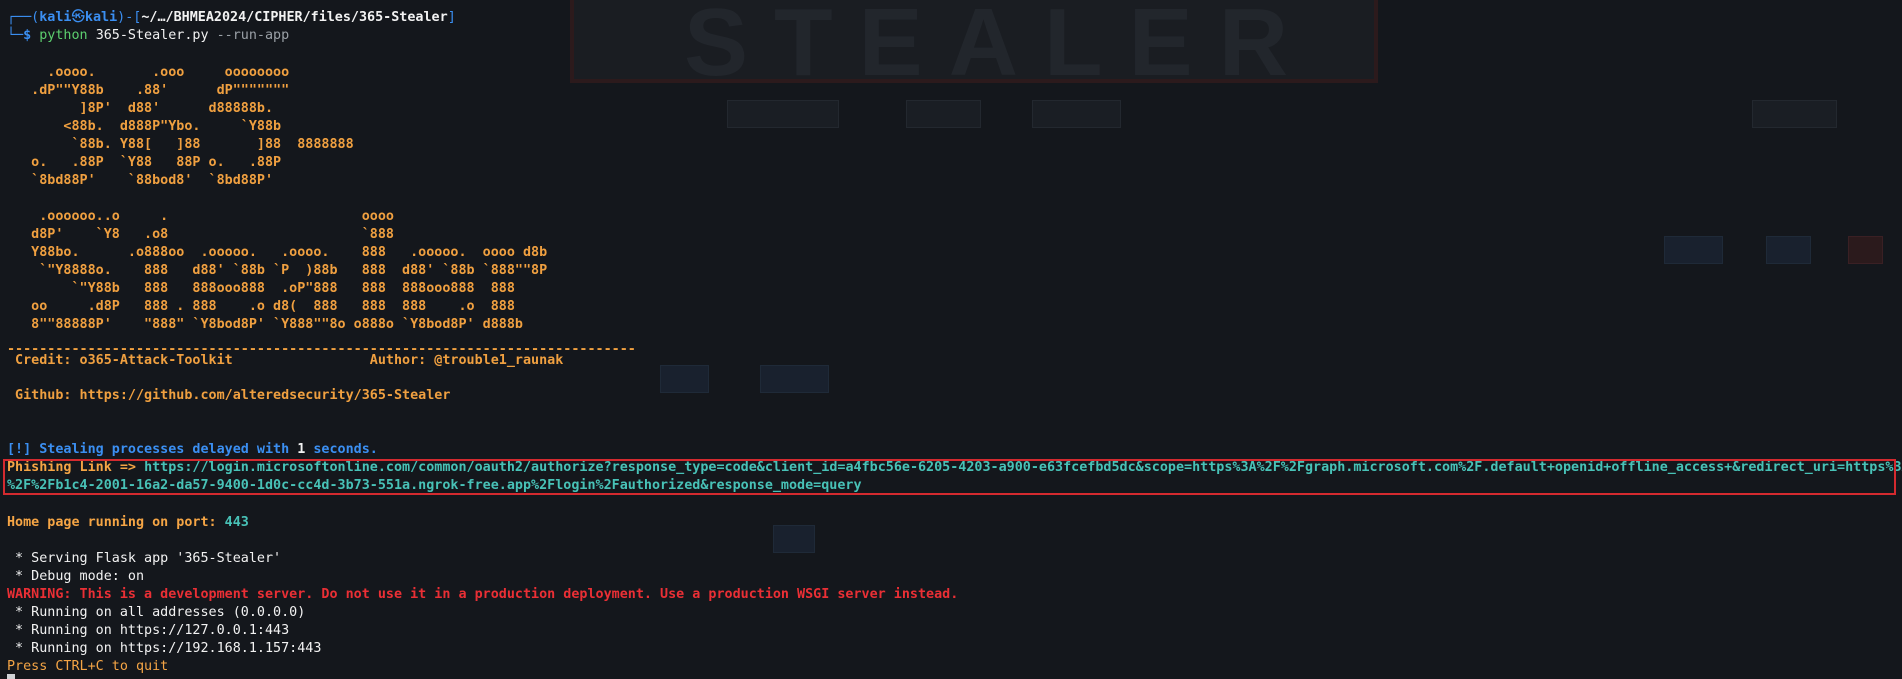 This screenshot has height=679, width=1902. I want to click on prompt-bracket-close: ], so click(451, 17).